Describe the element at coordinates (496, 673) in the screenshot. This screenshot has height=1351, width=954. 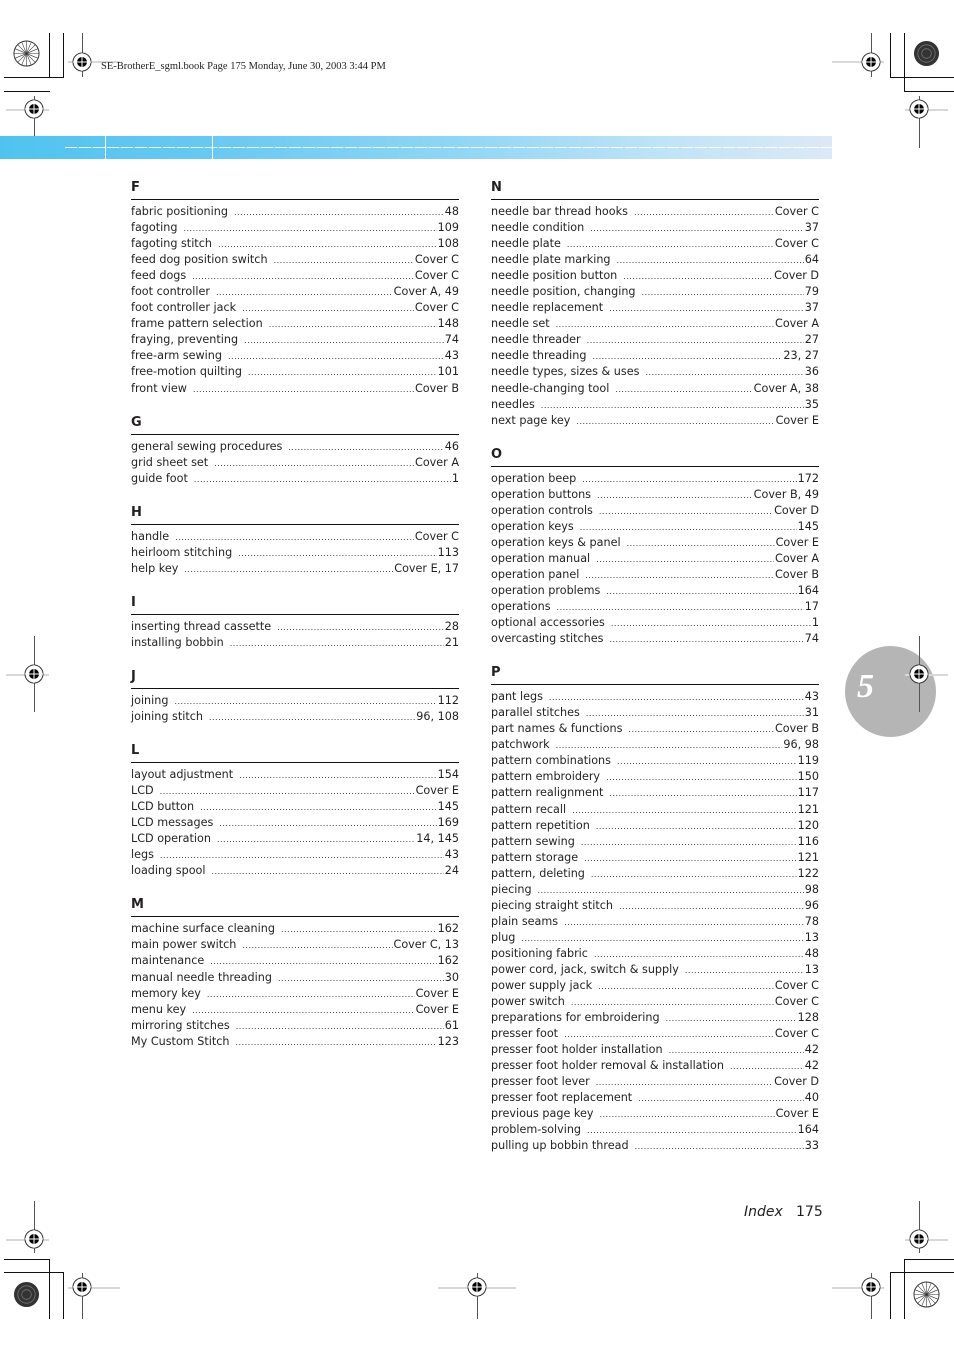
I see `section-letter-heading: P` at that location.